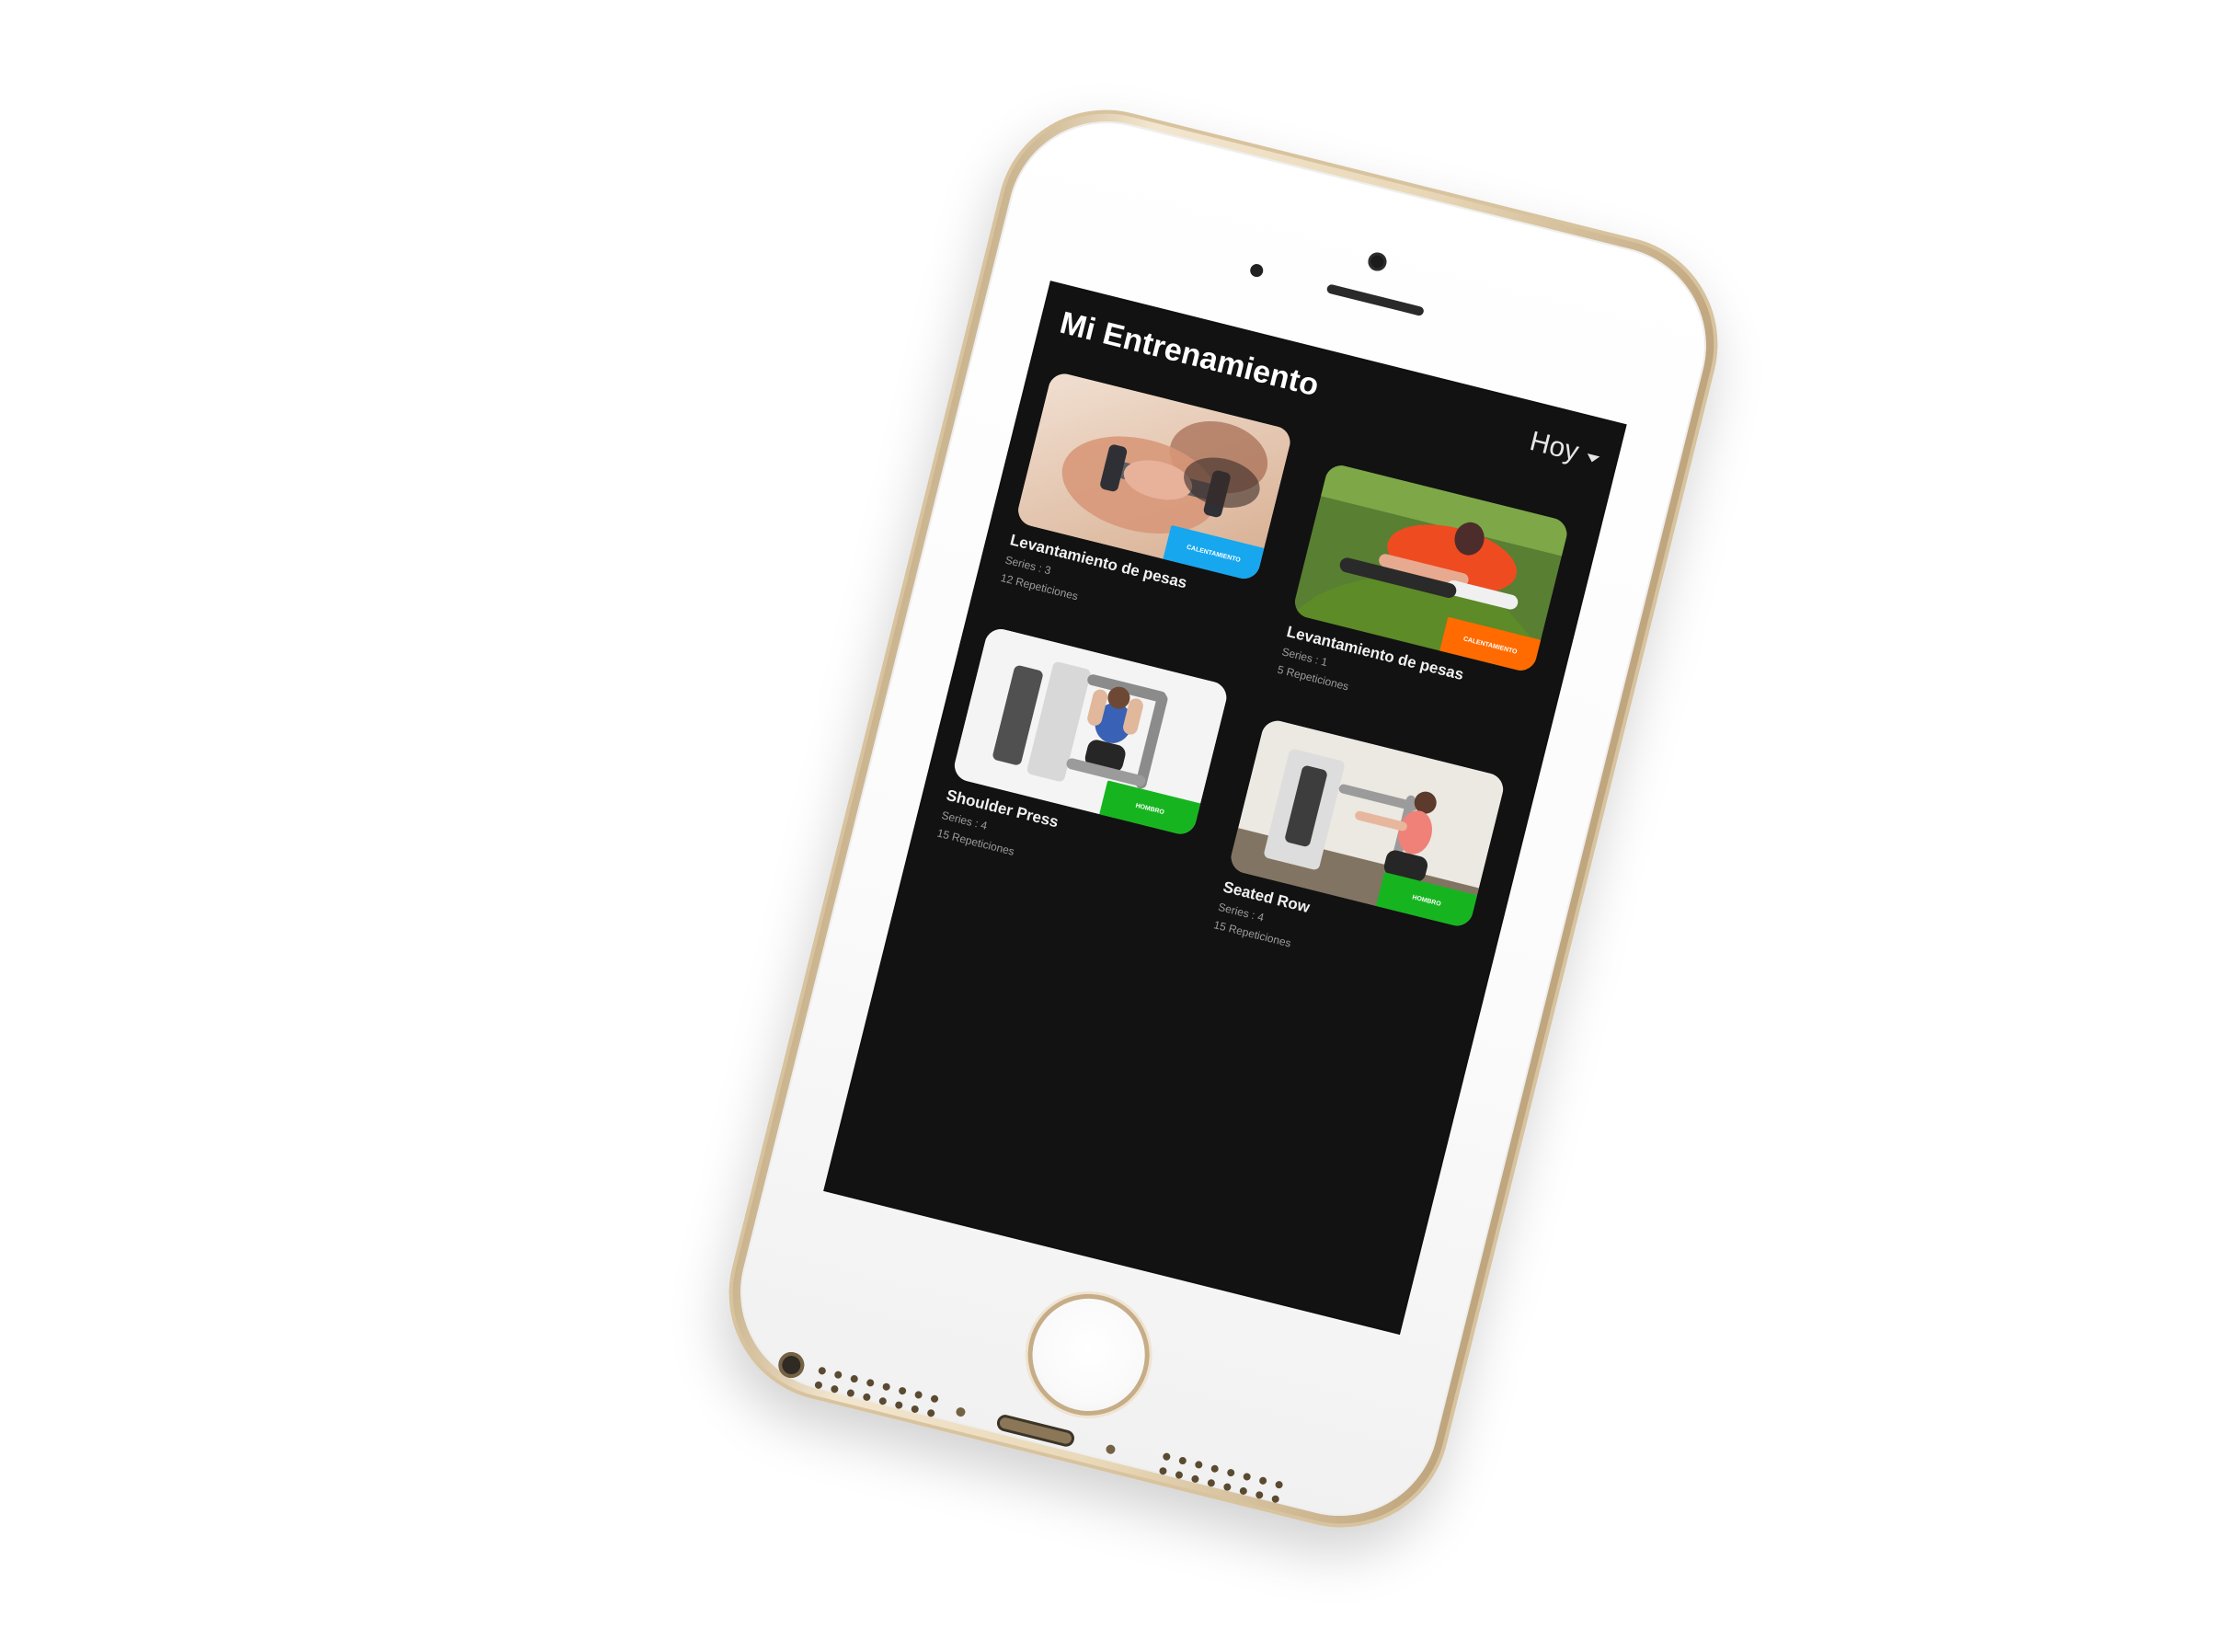 The width and height of the screenshot is (2213, 1652). Describe the element at coordinates (1375, 300) in the screenshot. I see `earpiece-speaker` at that location.